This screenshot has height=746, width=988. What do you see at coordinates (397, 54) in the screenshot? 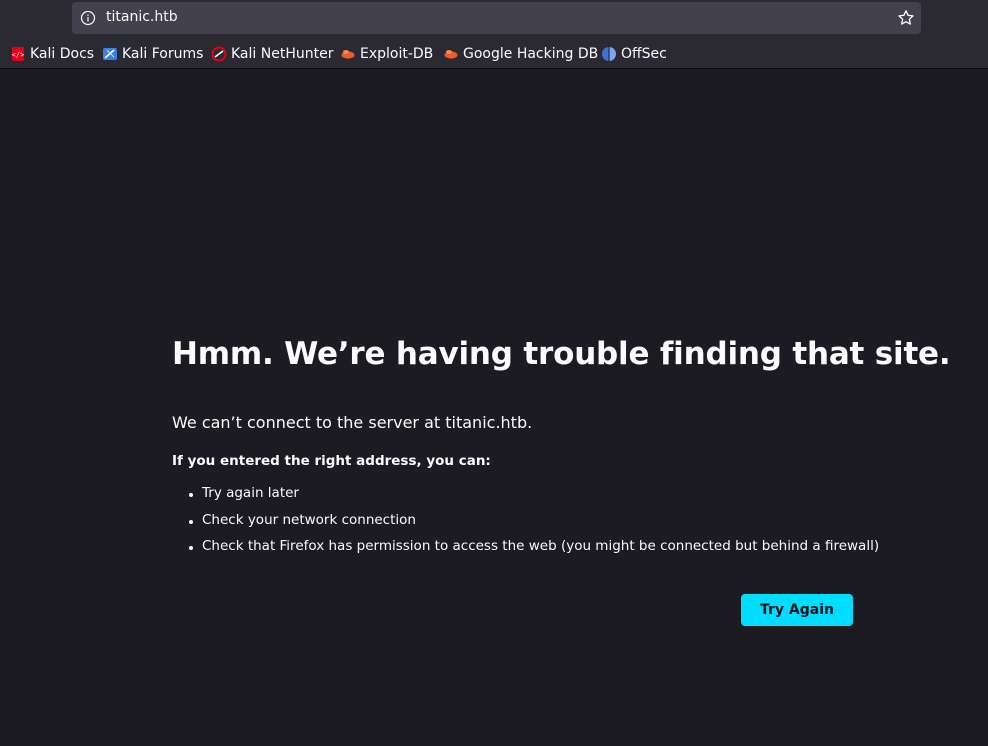
I see `bookmark-label: Exploit-DB` at bounding box center [397, 54].